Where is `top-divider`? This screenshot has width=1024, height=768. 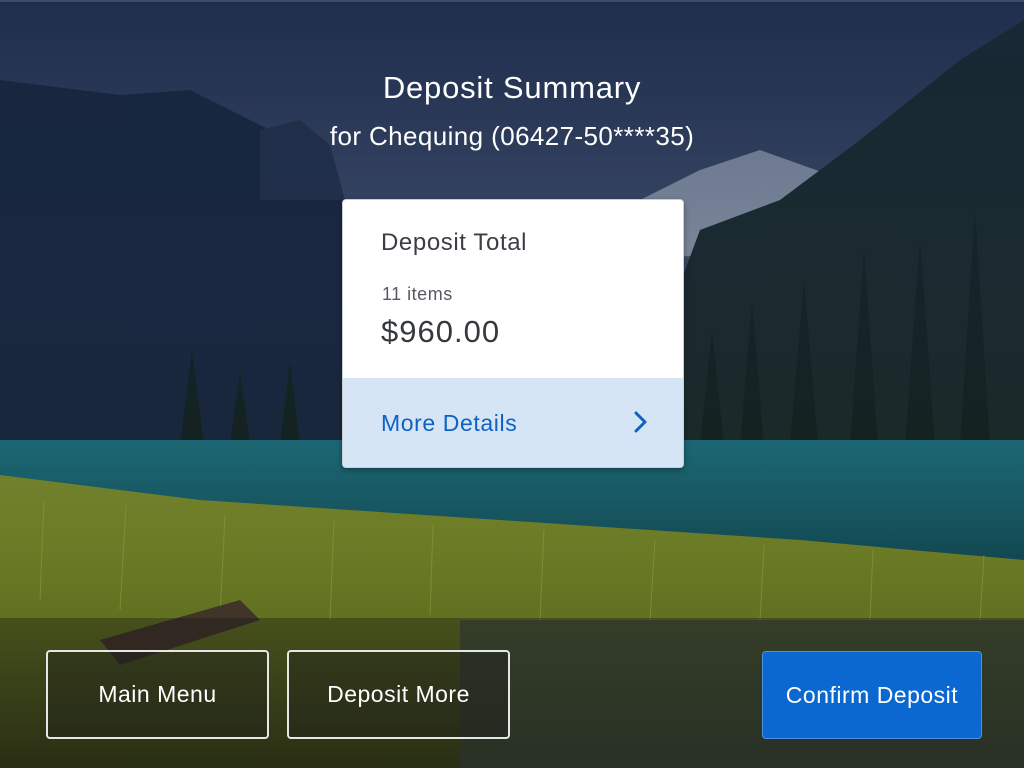
top-divider is located at coordinates (512, 1).